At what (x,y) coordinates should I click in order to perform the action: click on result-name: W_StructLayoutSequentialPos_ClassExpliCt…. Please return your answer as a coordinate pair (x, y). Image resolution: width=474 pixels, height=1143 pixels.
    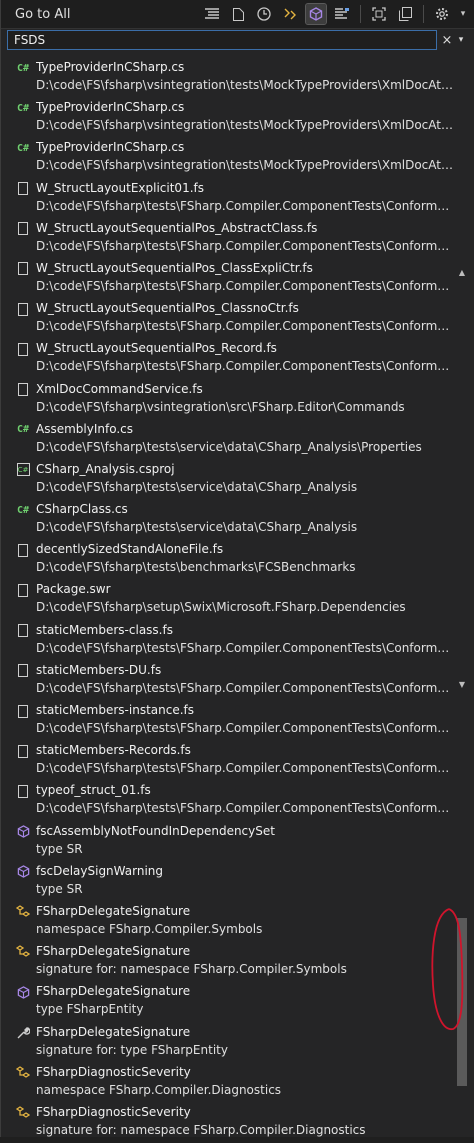
    Looking at the image, I should click on (174, 267).